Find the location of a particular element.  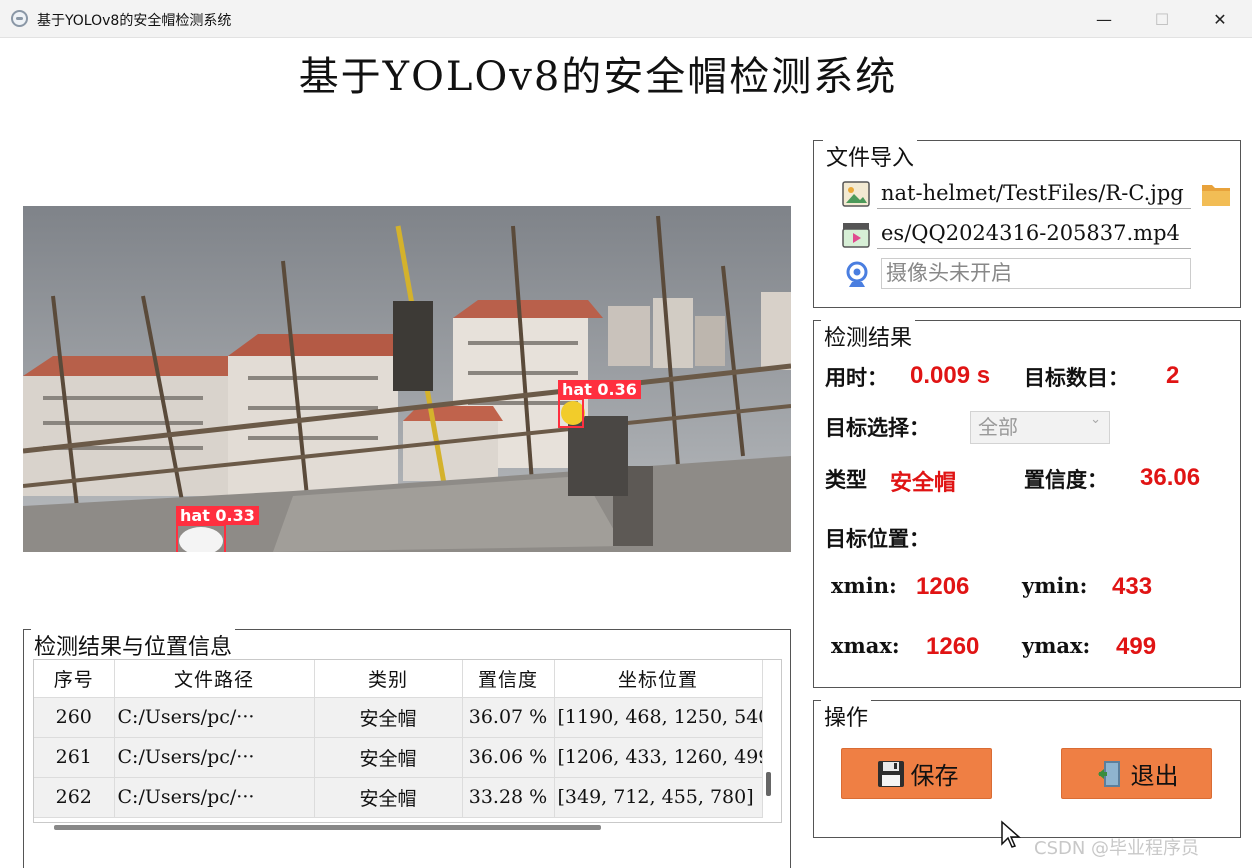

folder-icon is located at coordinates (1216, 194).